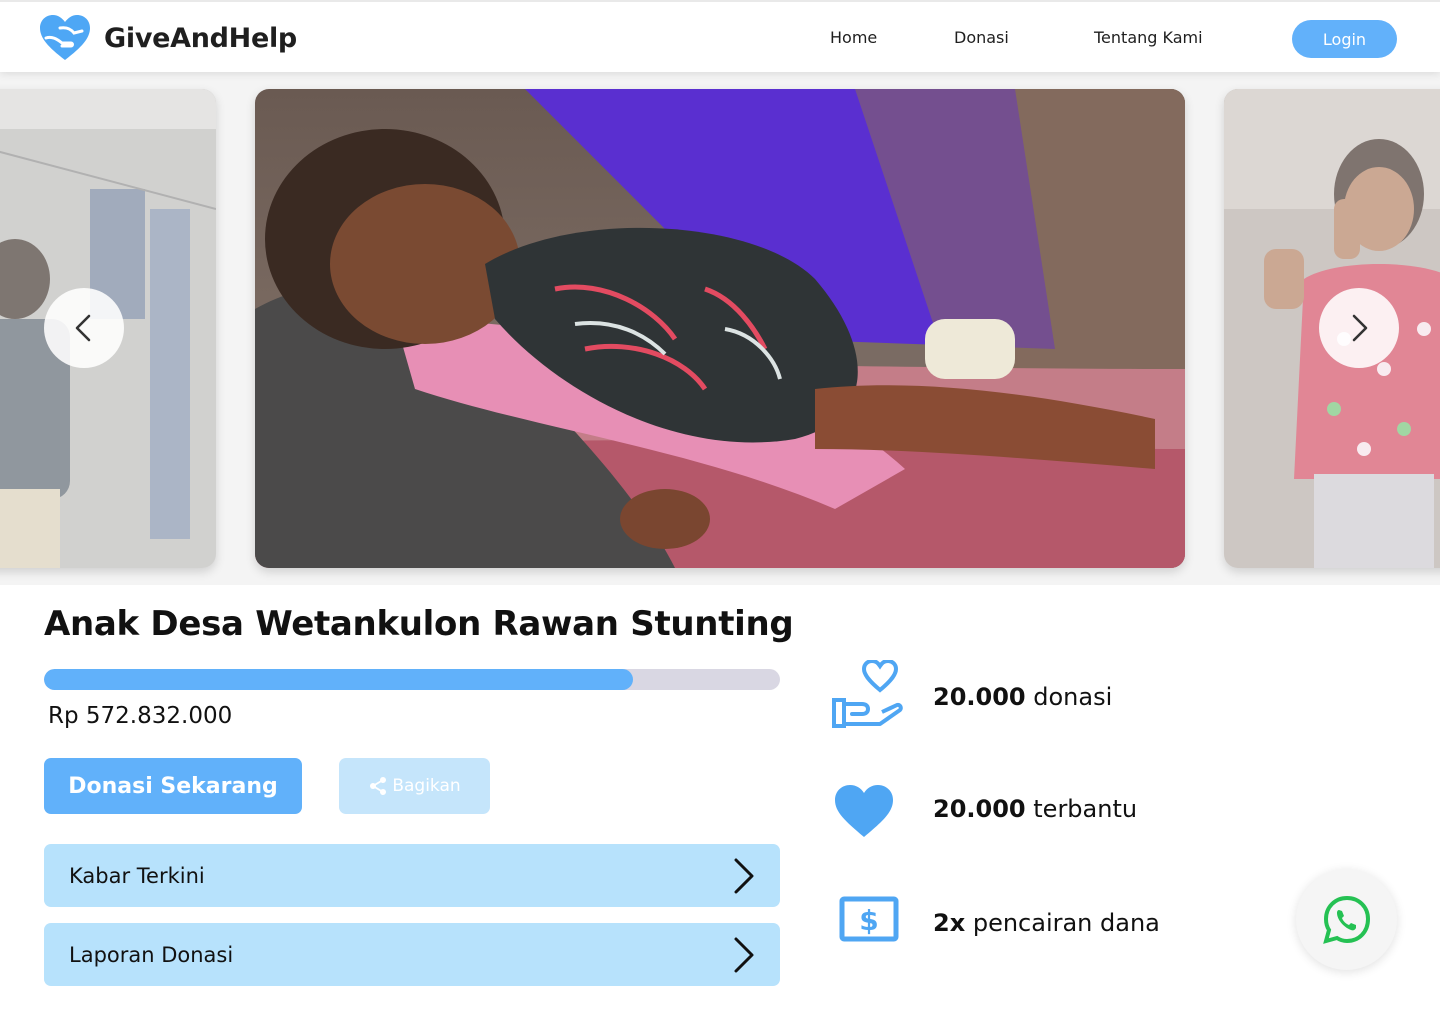 The image size is (1440, 1024). What do you see at coordinates (1066, 923) in the screenshot?
I see `stat-disbursements-label: pencairan dana` at bounding box center [1066, 923].